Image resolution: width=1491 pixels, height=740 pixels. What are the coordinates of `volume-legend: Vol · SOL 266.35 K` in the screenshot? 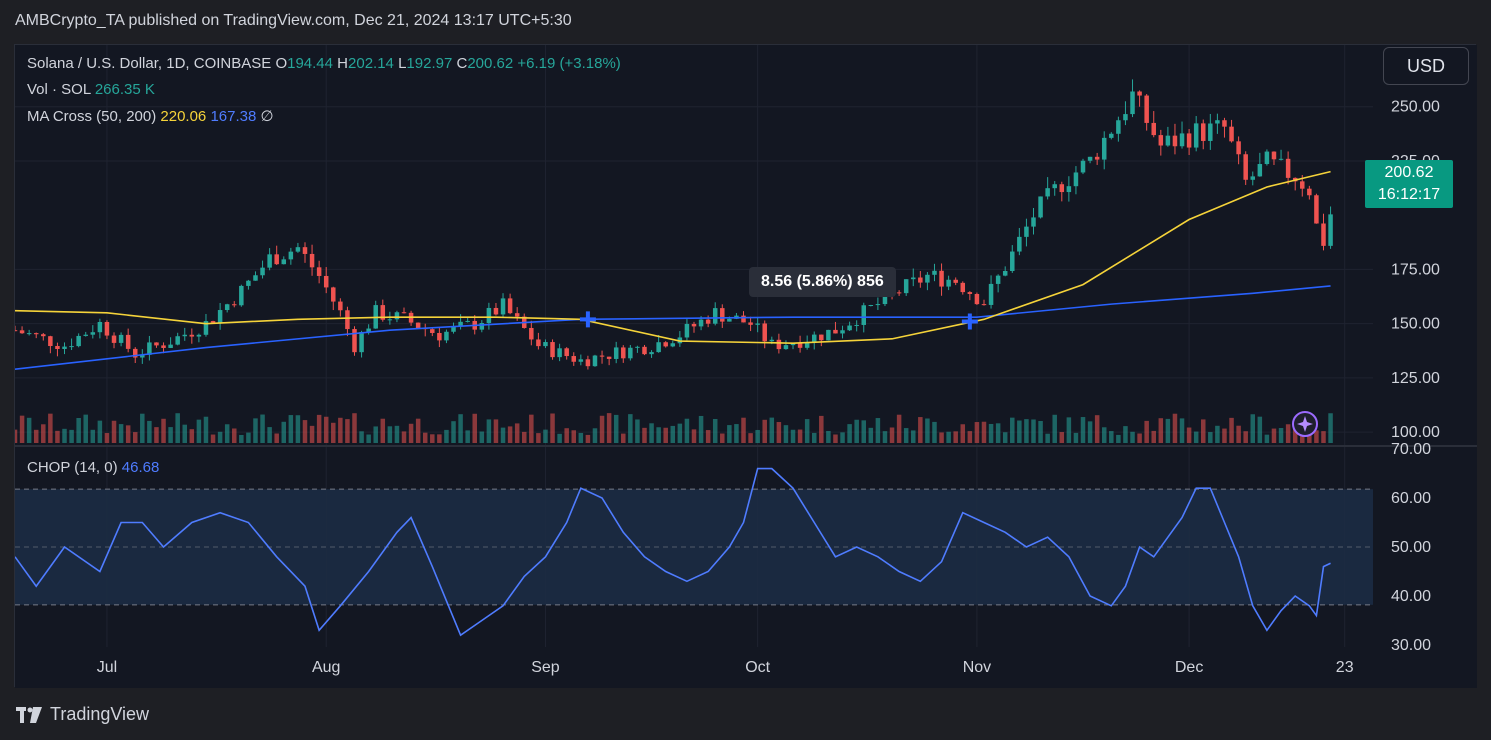 It's located at (91, 89).